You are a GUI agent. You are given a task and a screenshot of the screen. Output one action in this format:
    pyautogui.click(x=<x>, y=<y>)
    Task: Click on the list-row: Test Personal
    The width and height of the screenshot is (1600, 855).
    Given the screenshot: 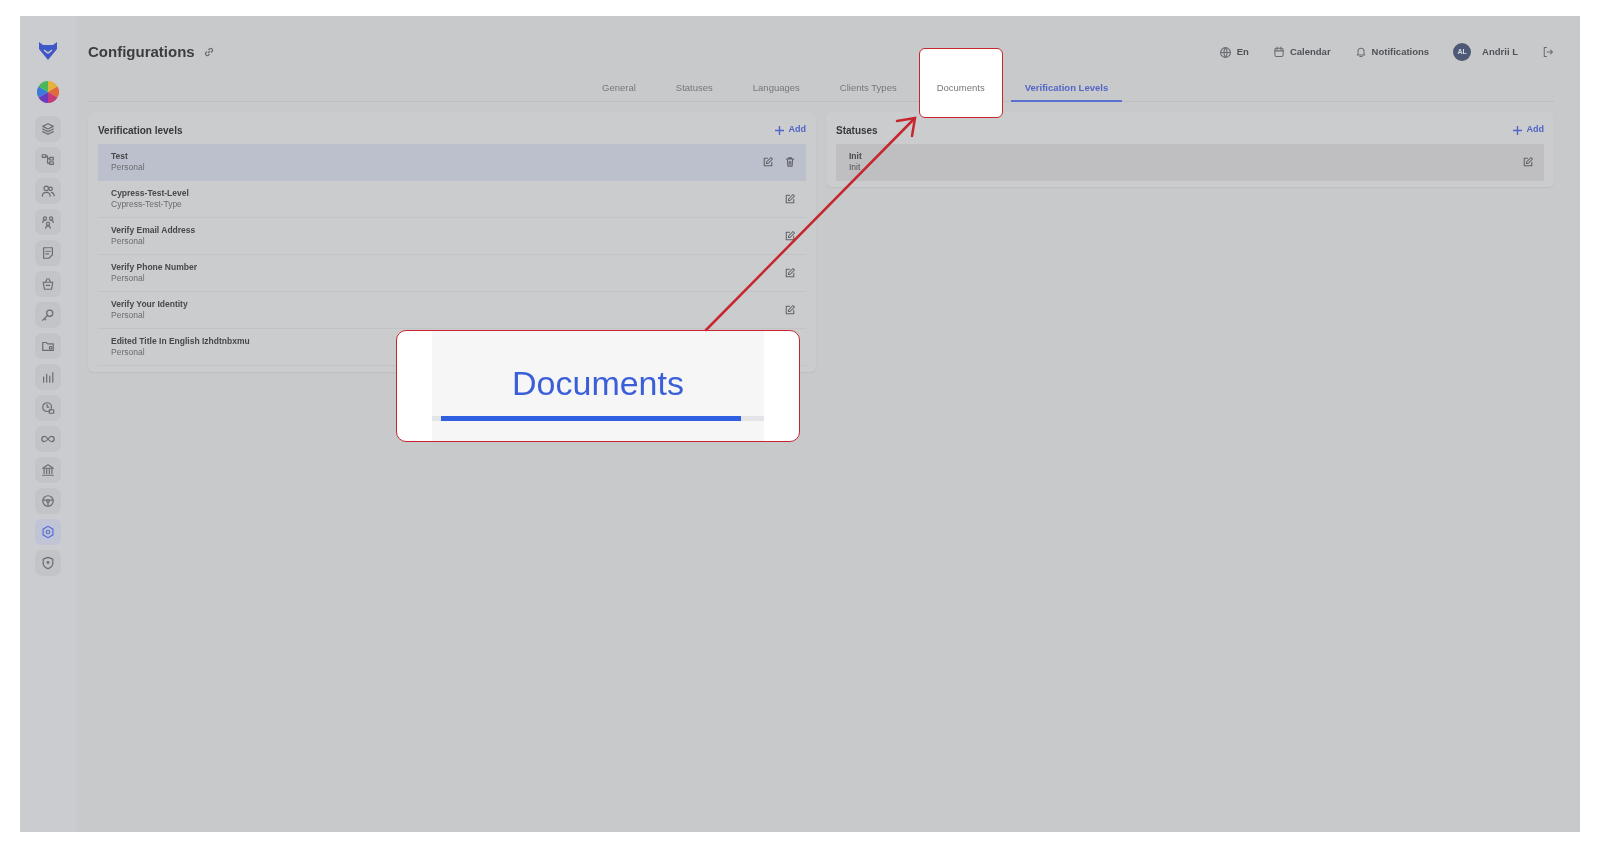 What is the action you would take?
    pyautogui.click(x=452, y=162)
    